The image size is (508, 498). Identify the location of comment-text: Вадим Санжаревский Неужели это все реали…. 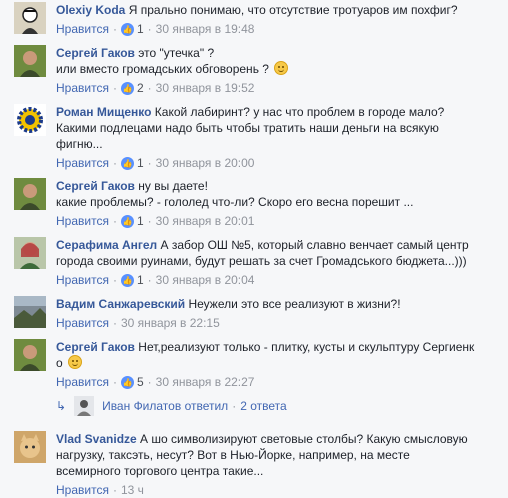
(228, 304).